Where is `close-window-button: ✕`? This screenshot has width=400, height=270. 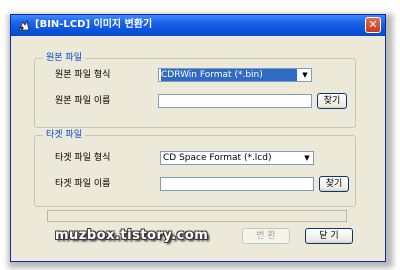
close-window-button: ✕ is located at coordinates (373, 25).